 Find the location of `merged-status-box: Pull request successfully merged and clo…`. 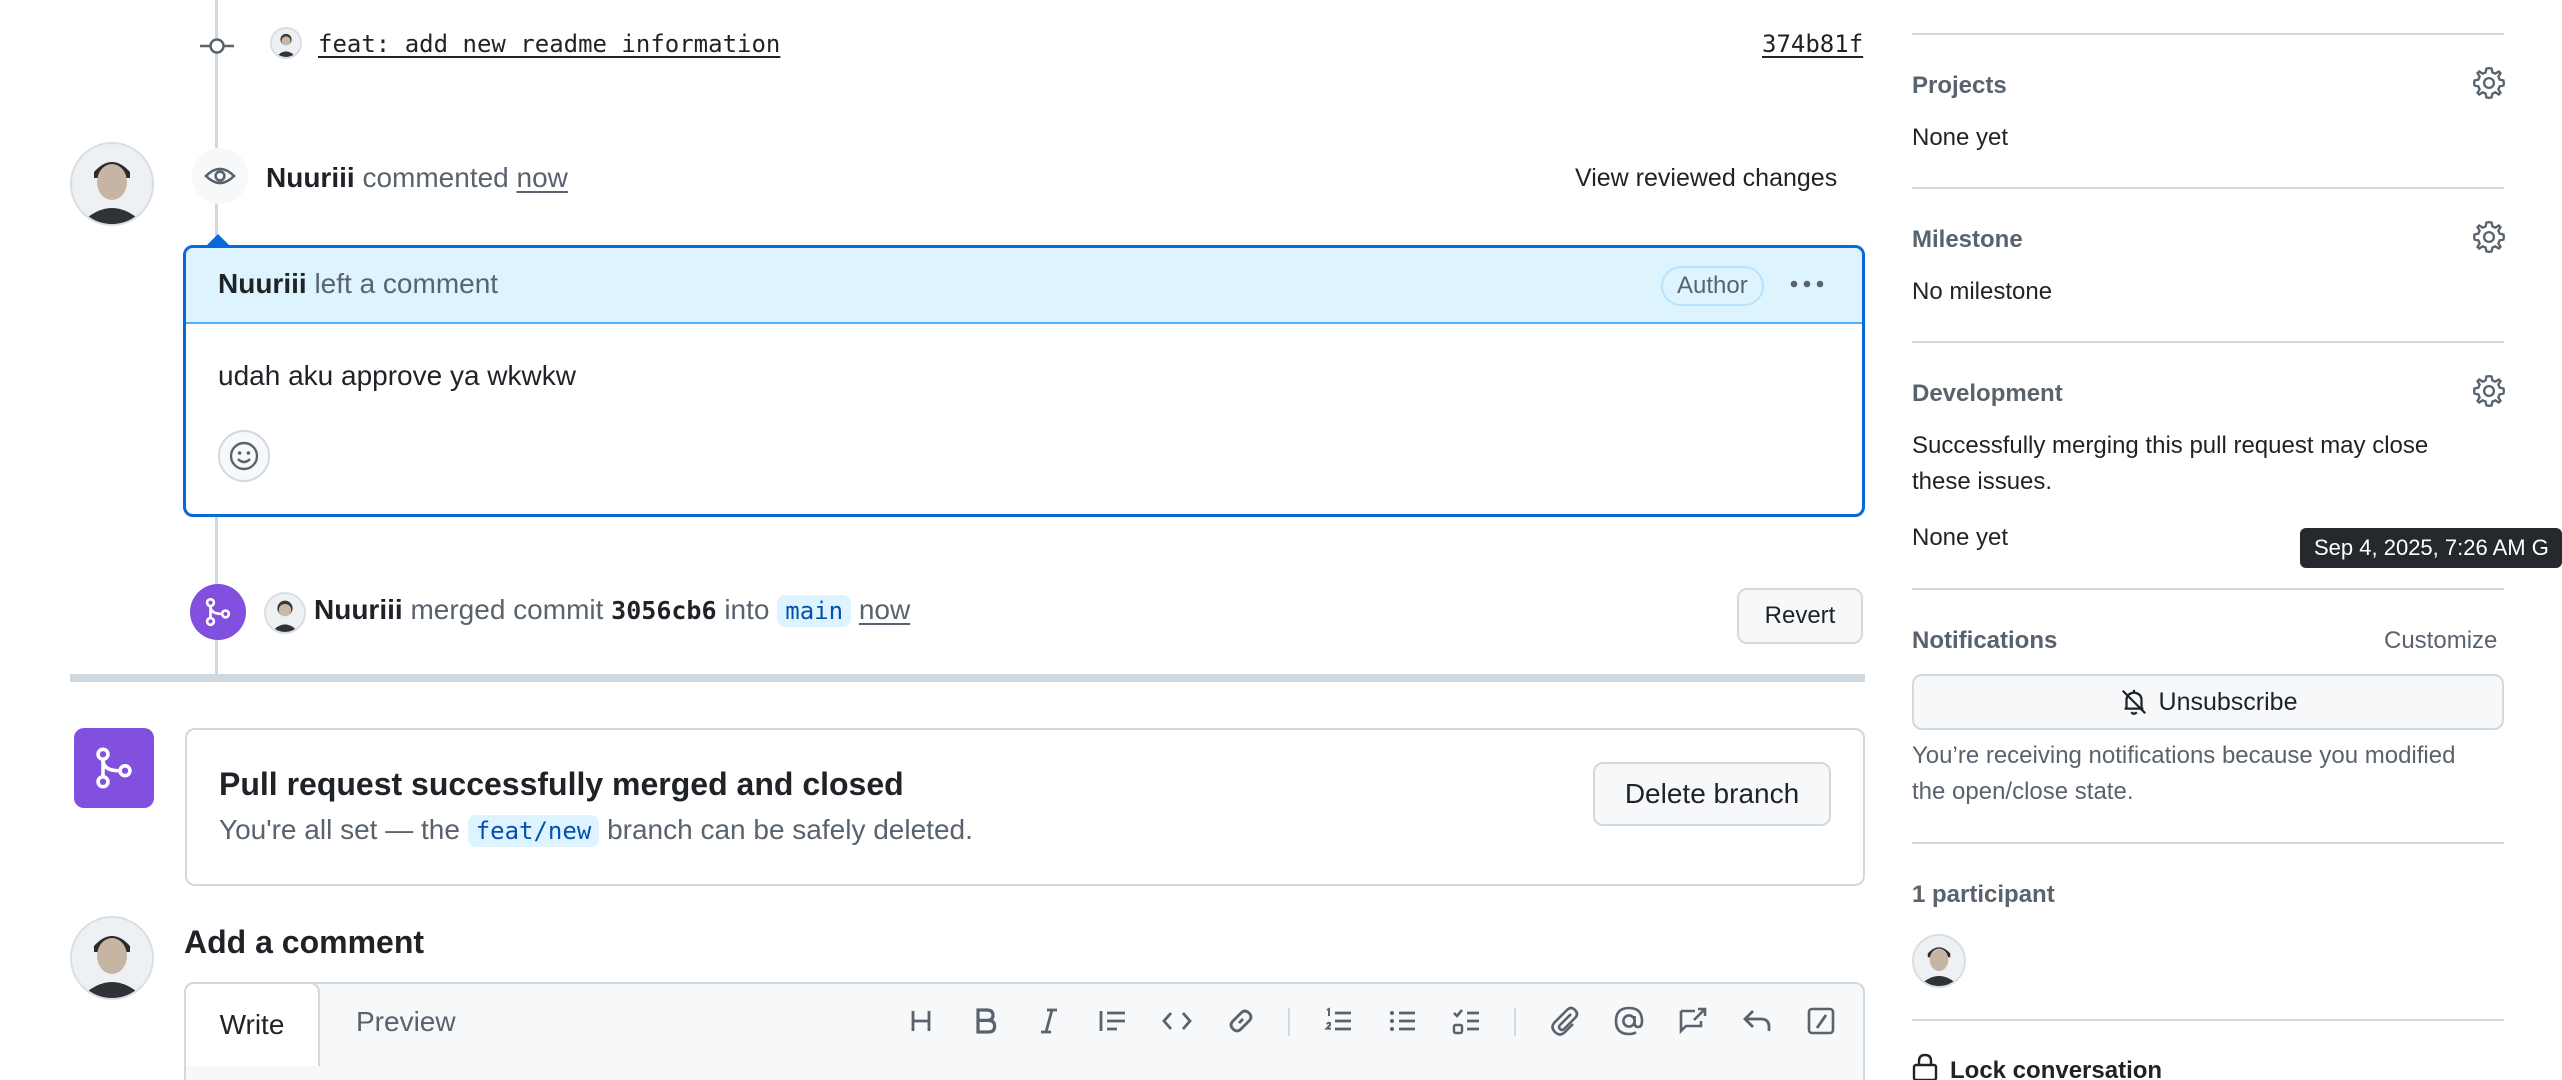

merged-status-box: Pull request successfully merged and clo… is located at coordinates (1025, 807).